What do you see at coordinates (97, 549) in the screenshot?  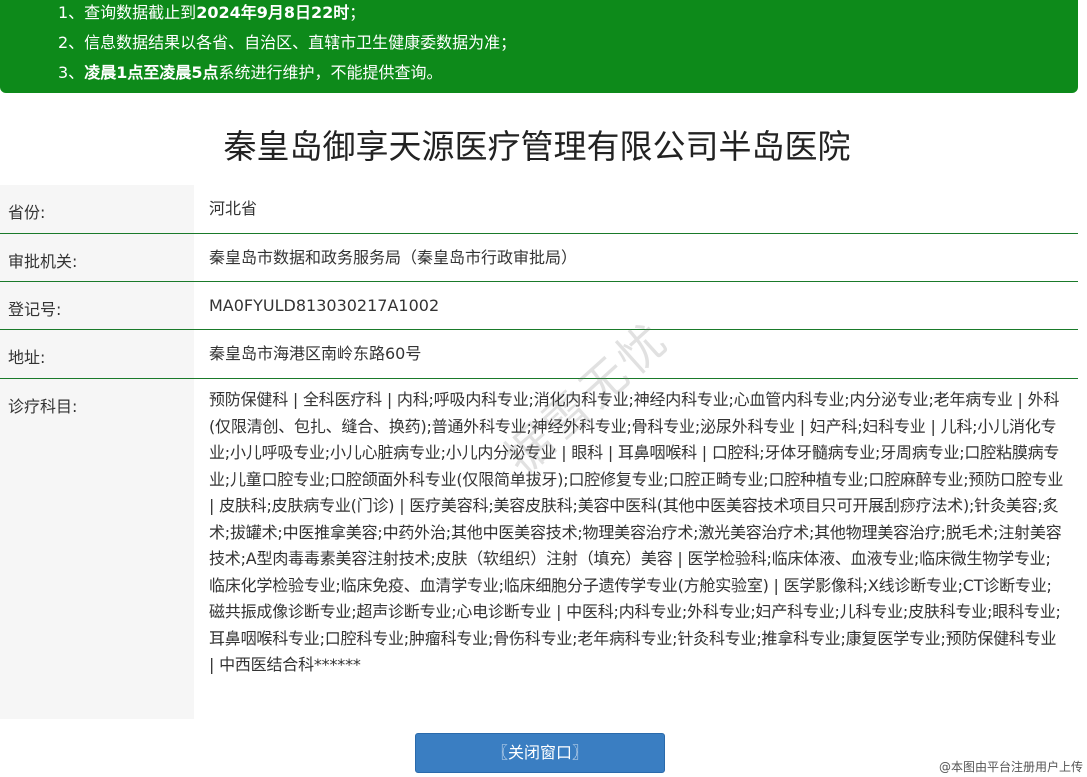 I see `departments-label: 诊疗科目:` at bounding box center [97, 549].